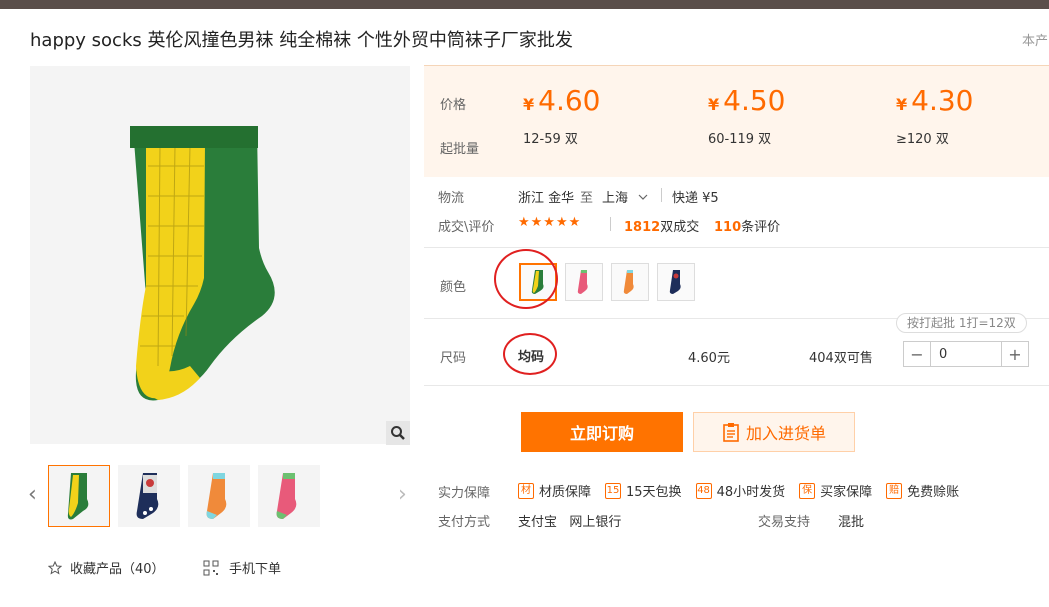 Image resolution: width=1049 pixels, height=607 pixels. What do you see at coordinates (526, 490) in the screenshot?
I see `material-guarantee-icon: 材` at bounding box center [526, 490].